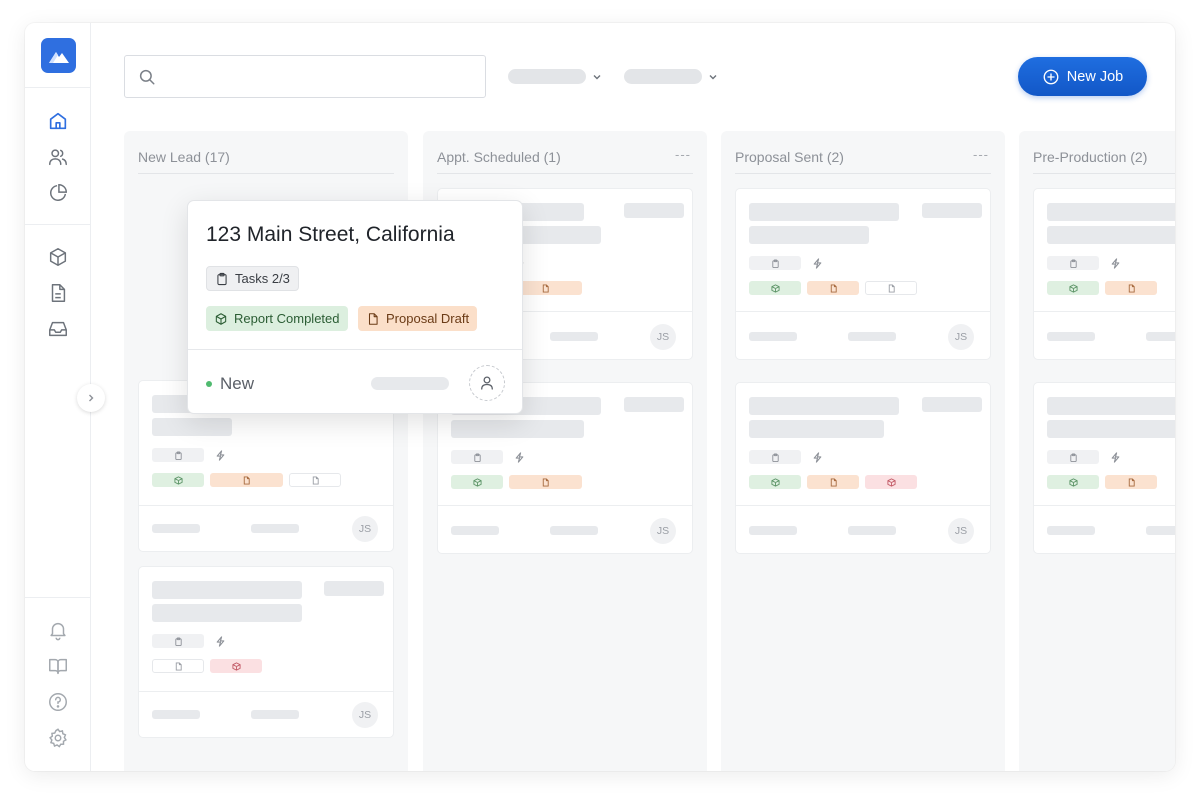 This screenshot has height=798, width=1200. Describe the element at coordinates (58, 630) in the screenshot. I see `bell-icon` at that location.